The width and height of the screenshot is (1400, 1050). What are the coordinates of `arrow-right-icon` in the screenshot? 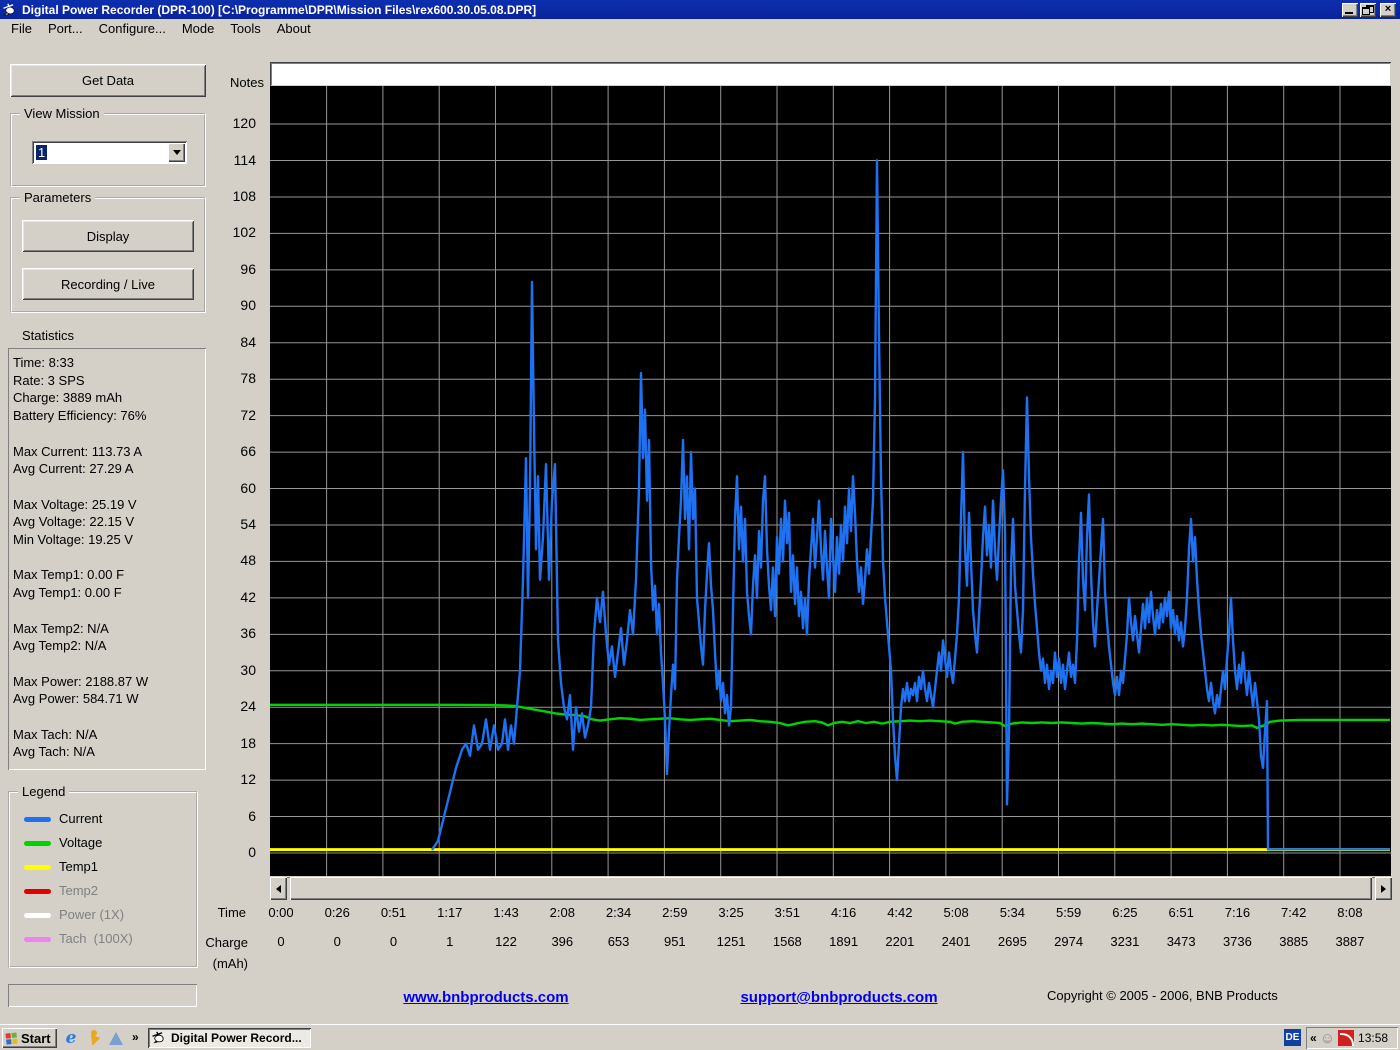 It's located at (1383, 888).